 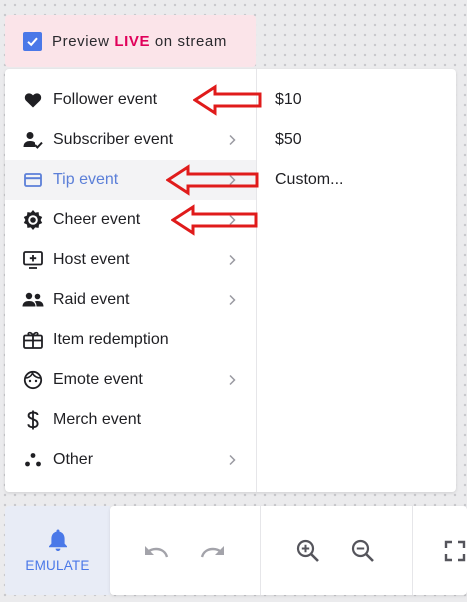 What do you see at coordinates (33, 140) in the screenshot?
I see `person-check-icon` at bounding box center [33, 140].